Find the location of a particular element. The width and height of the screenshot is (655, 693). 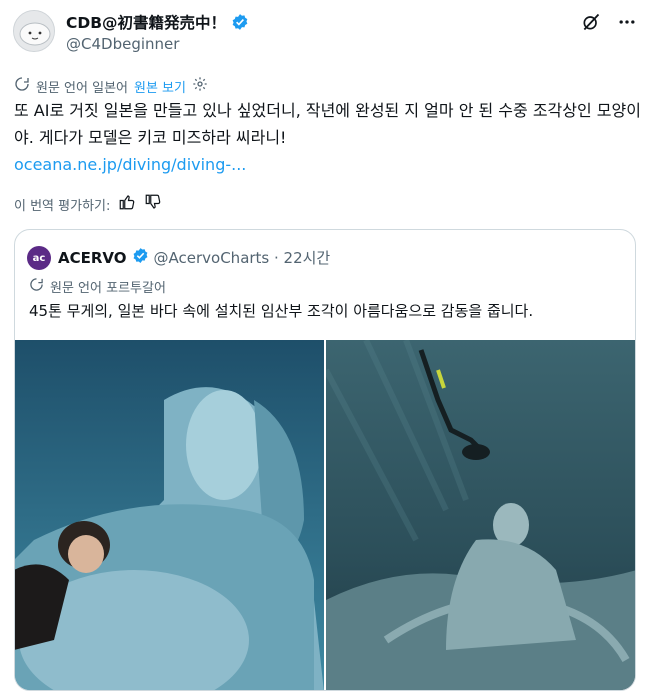

author-name-text: CDB@初書籍発売中！ is located at coordinates (146, 22).